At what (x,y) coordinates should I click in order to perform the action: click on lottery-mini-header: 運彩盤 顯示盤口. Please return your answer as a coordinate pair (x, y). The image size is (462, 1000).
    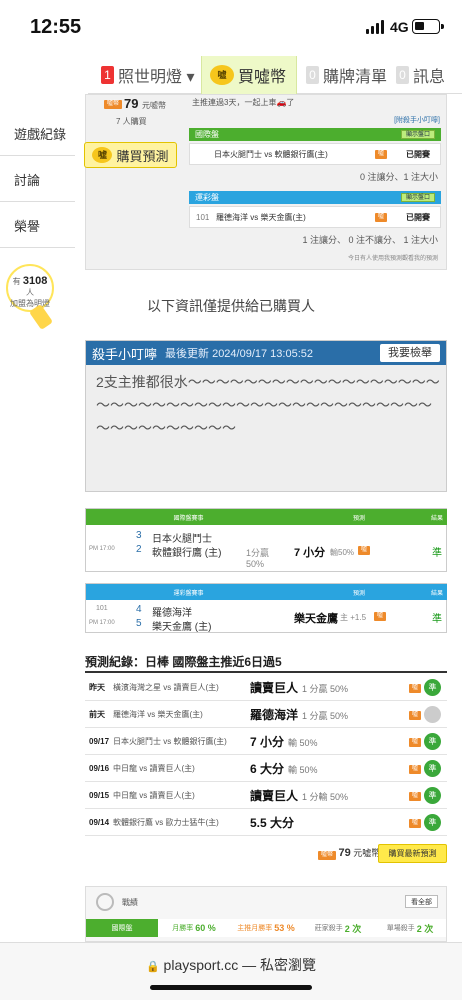
    Looking at the image, I should click on (315, 197).